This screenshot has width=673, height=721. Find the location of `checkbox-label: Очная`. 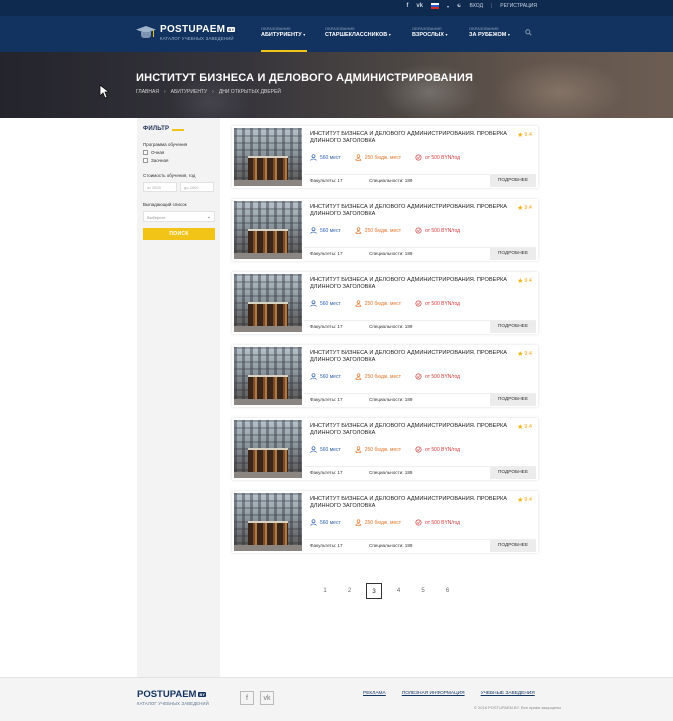

checkbox-label: Очная is located at coordinates (158, 152).